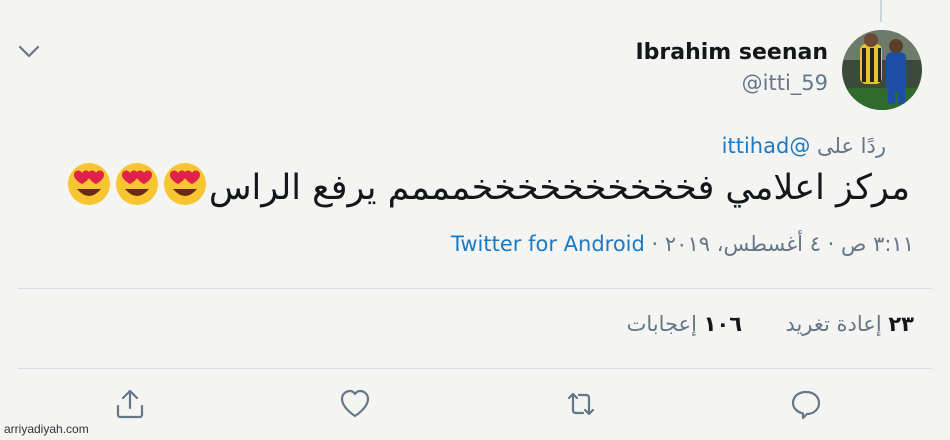  What do you see at coordinates (731, 67) in the screenshot?
I see `author-block: Ibrahim seenan @itti_59` at bounding box center [731, 67].